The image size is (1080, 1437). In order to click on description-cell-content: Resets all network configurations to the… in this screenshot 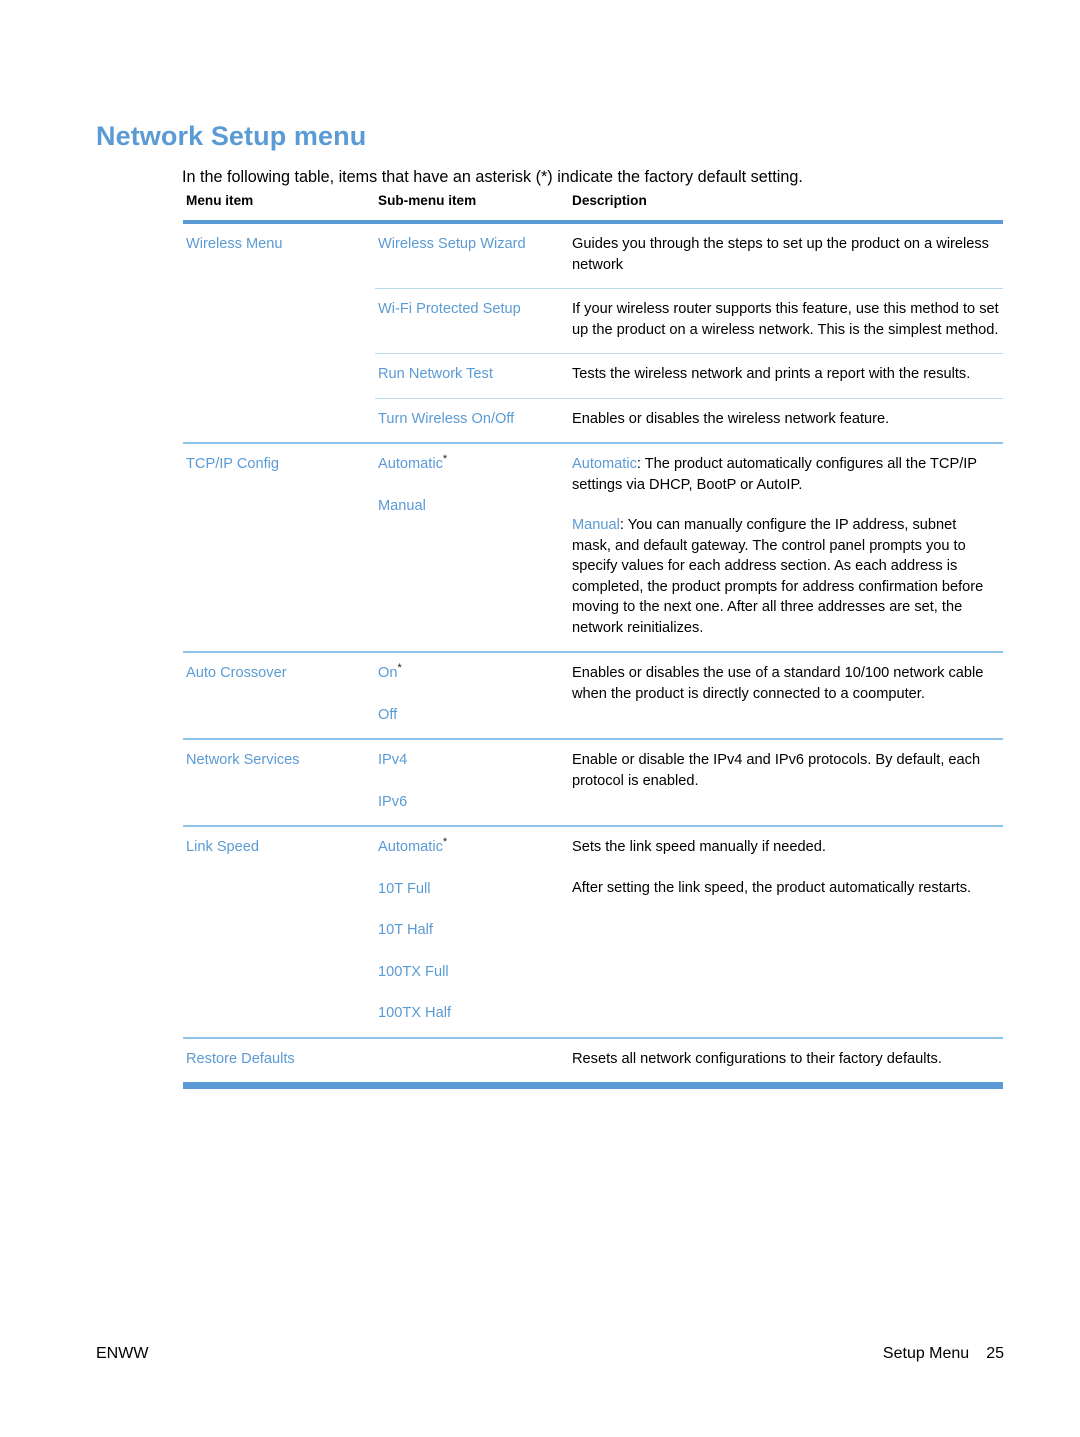, I will do `click(785, 1059)`.